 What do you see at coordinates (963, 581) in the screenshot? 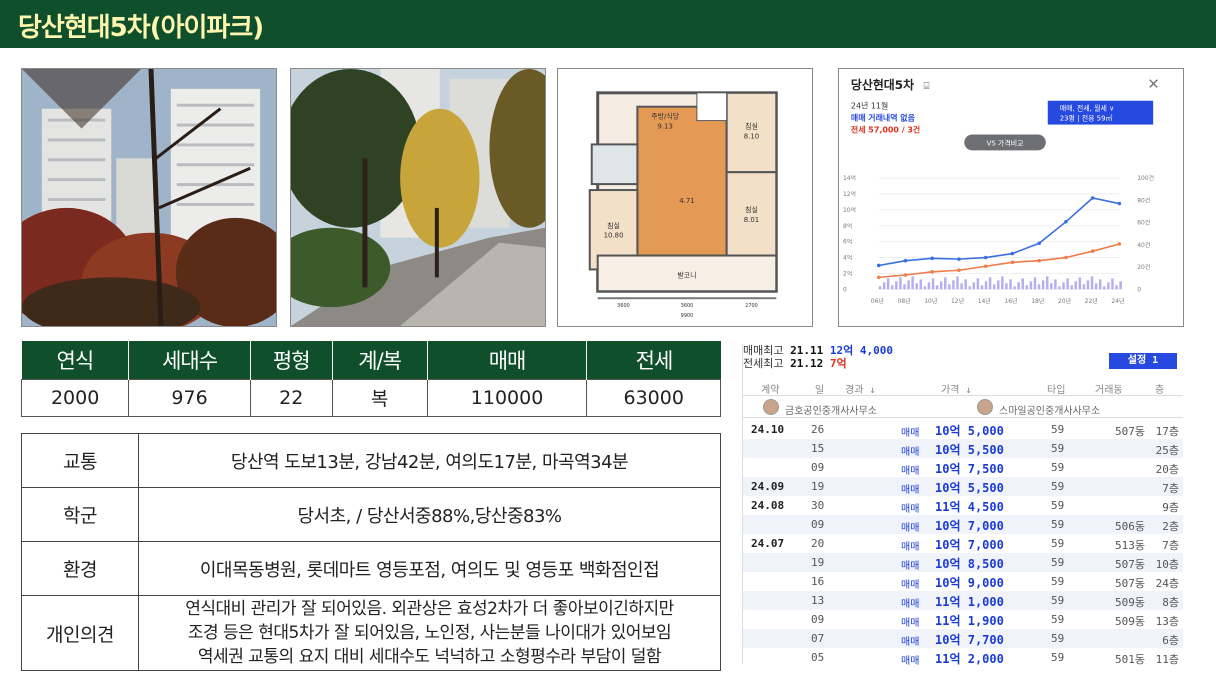
I see `deal-row: 16 매매 10억 9,000 59 507동 24층` at bounding box center [963, 581].